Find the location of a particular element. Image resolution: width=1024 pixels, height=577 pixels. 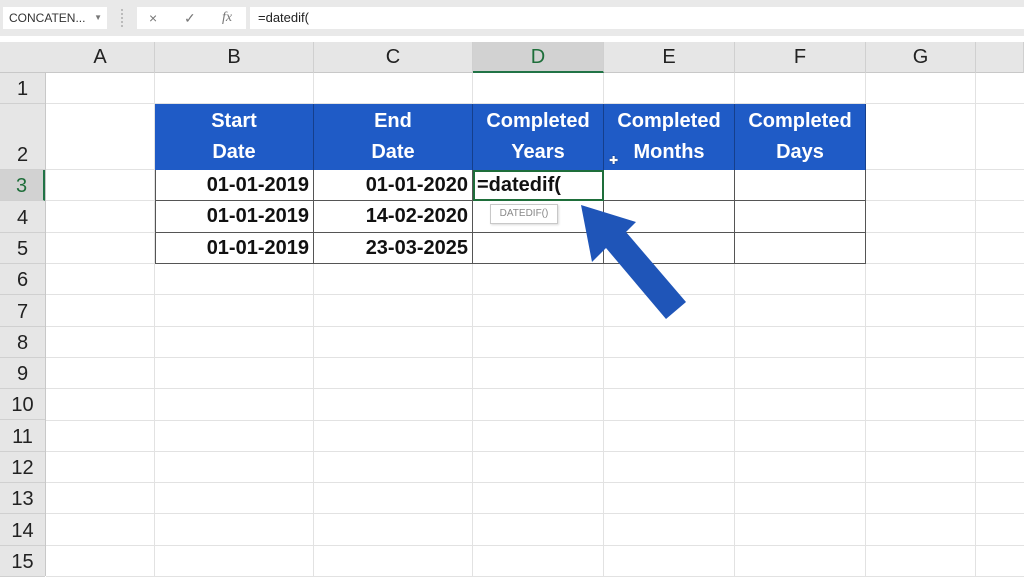

row-header-15: 15 is located at coordinates (22, 561).